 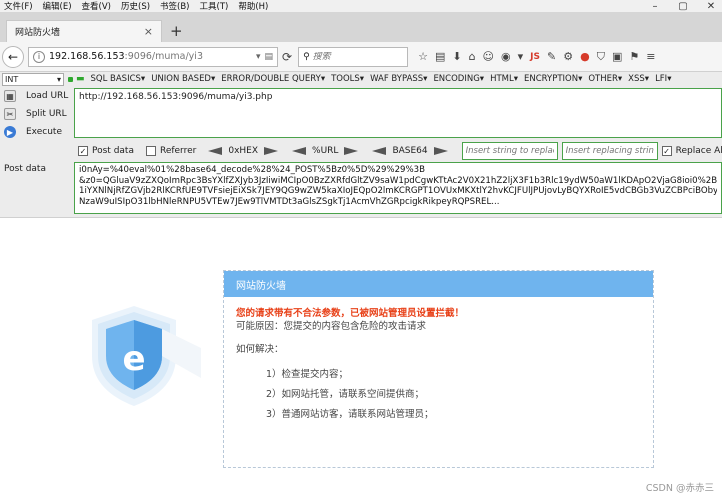 What do you see at coordinates (585, 56) in the screenshot?
I see `record-icon: ●` at bounding box center [585, 56].